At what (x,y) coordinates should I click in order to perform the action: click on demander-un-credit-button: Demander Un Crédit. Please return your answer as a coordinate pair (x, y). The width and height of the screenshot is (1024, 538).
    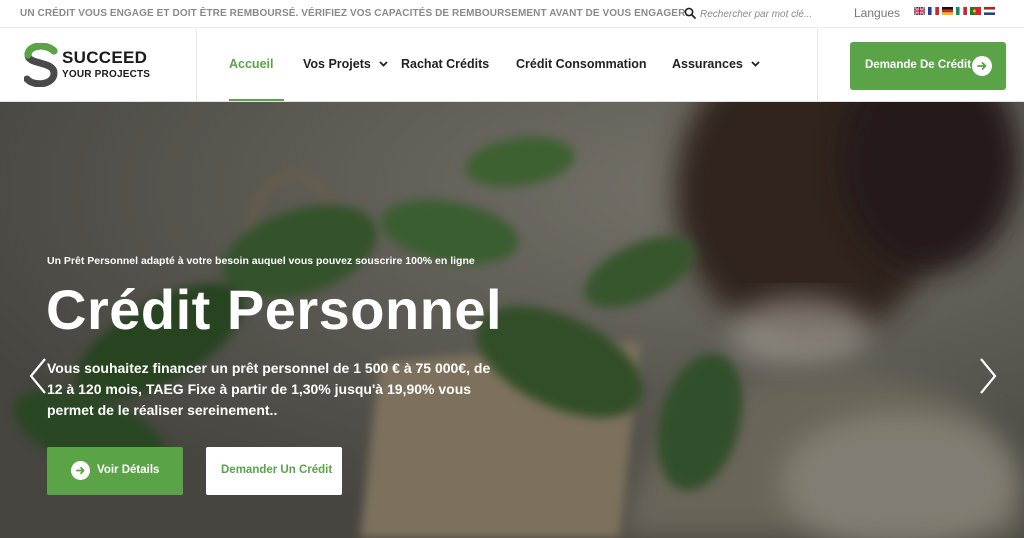
    Looking at the image, I should click on (274, 471).